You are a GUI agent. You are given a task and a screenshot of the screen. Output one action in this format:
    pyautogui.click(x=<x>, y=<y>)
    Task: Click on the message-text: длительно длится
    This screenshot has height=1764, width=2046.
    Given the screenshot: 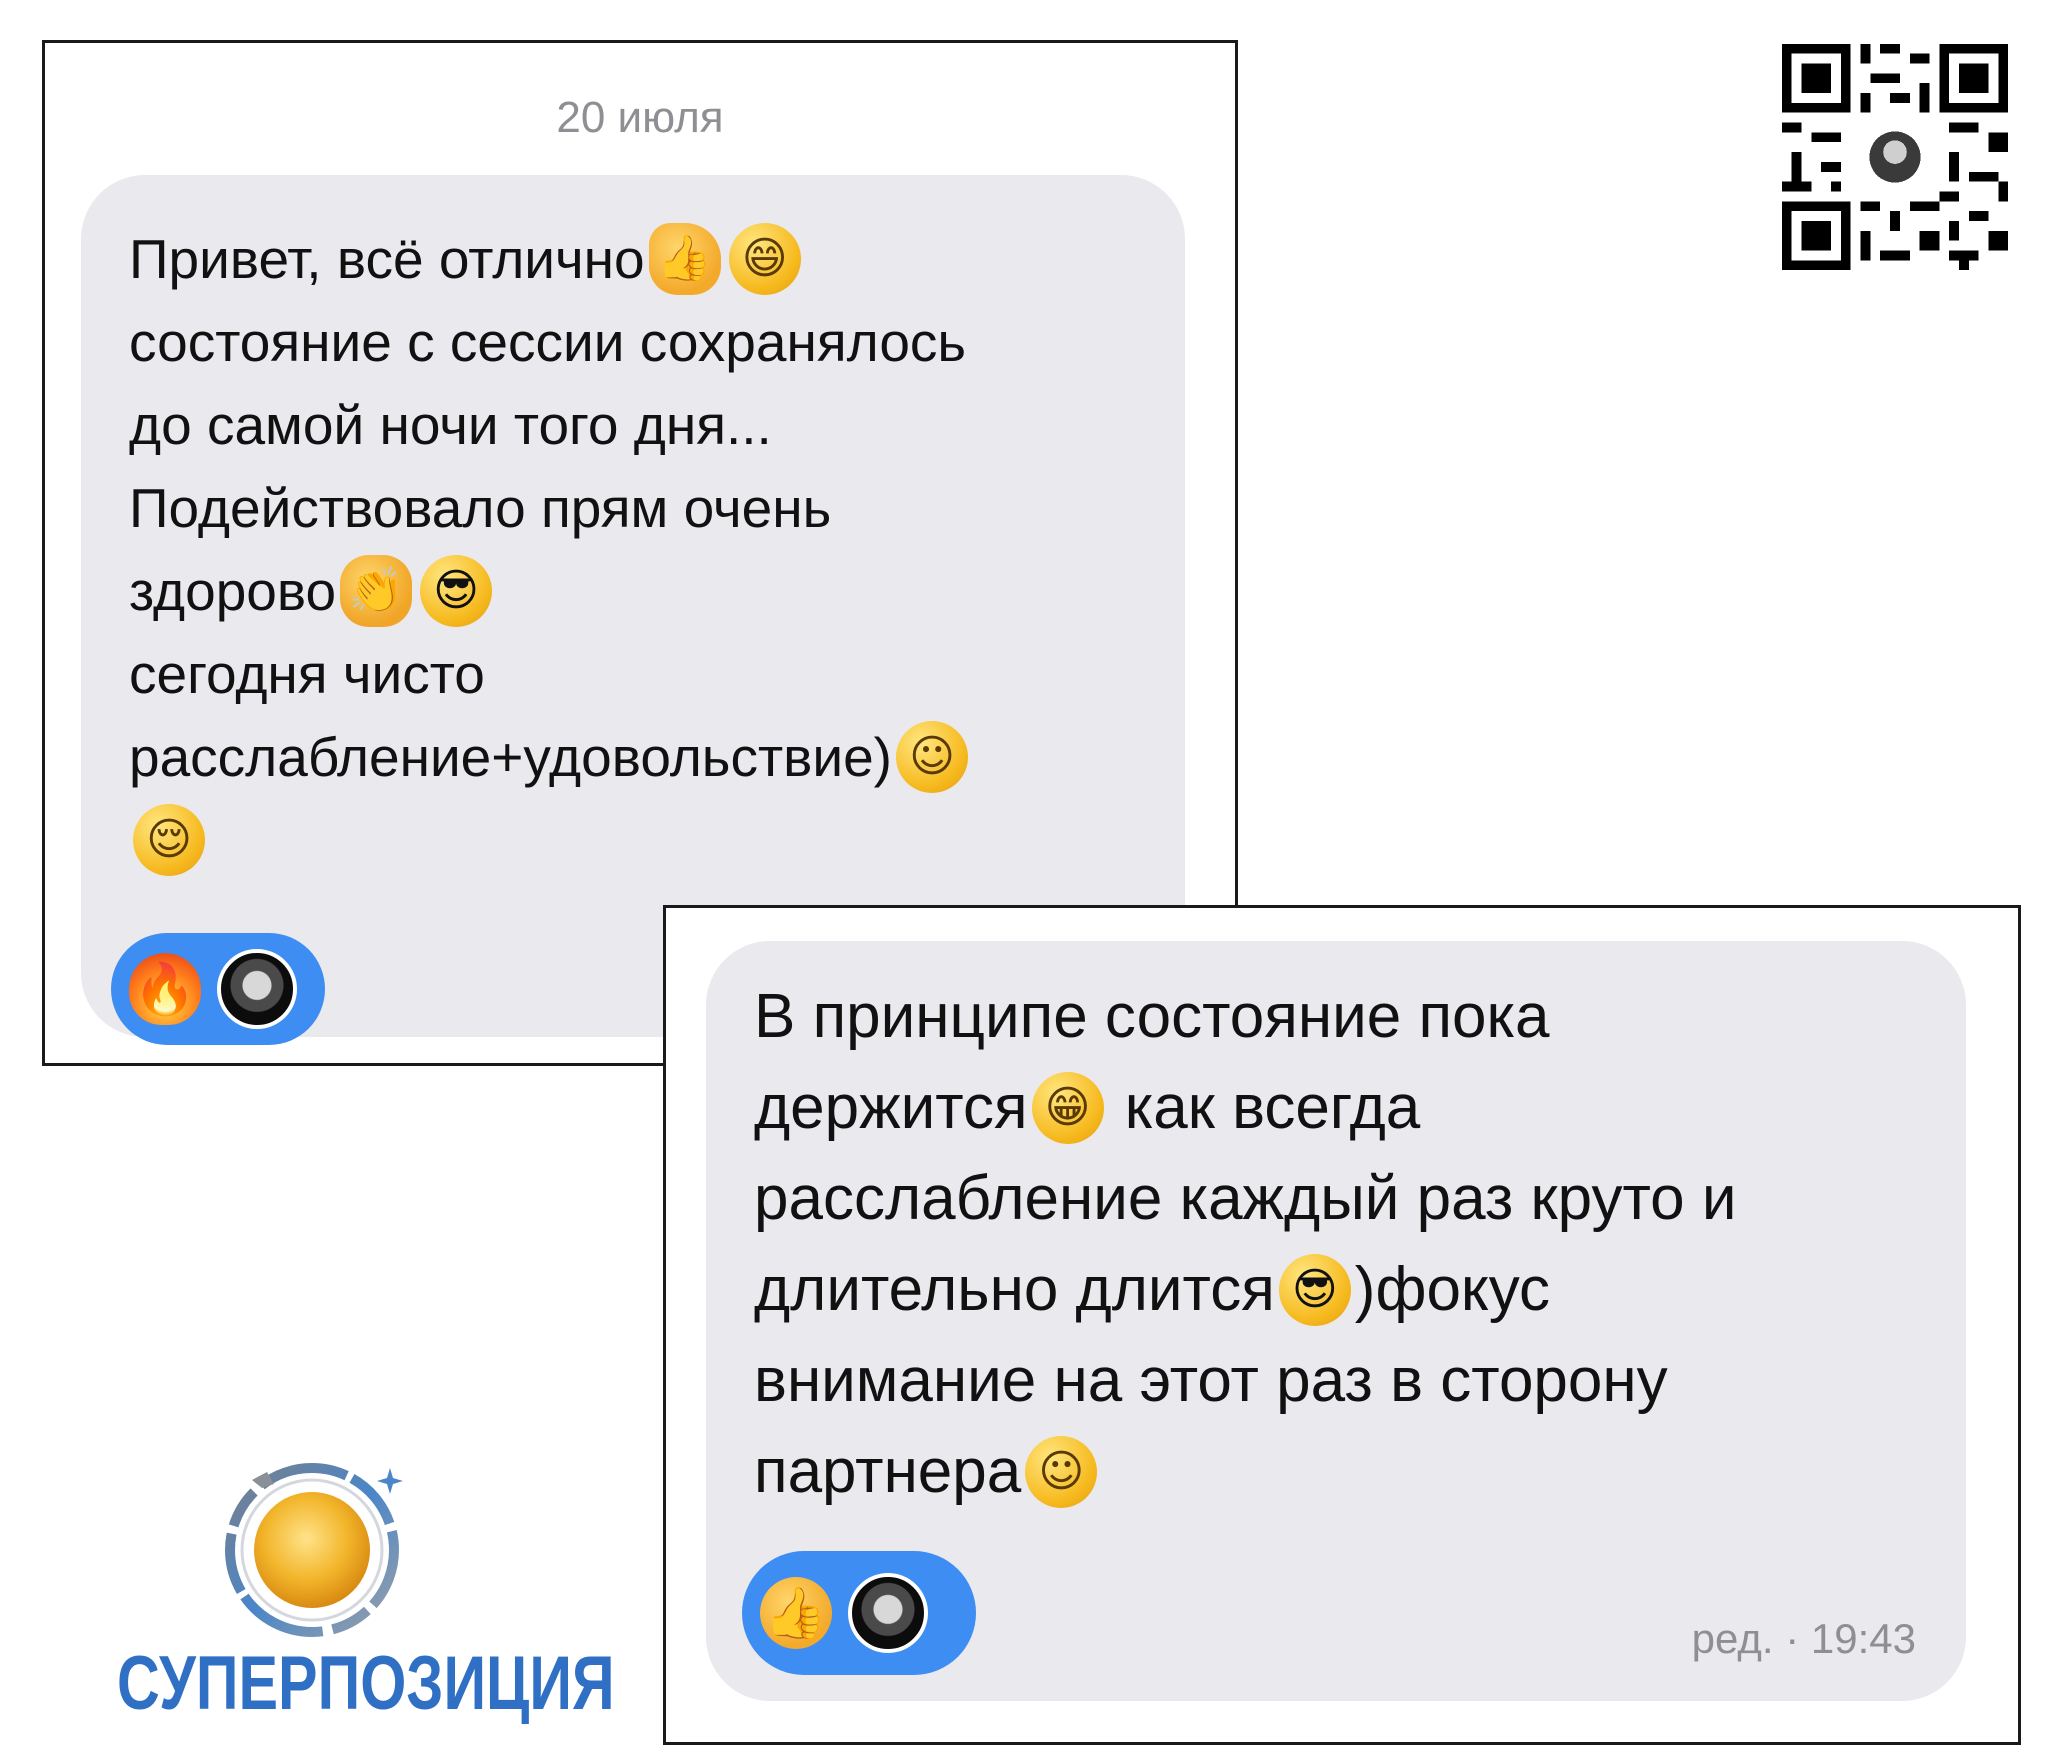 What is the action you would take?
    pyautogui.click(x=1014, y=1289)
    